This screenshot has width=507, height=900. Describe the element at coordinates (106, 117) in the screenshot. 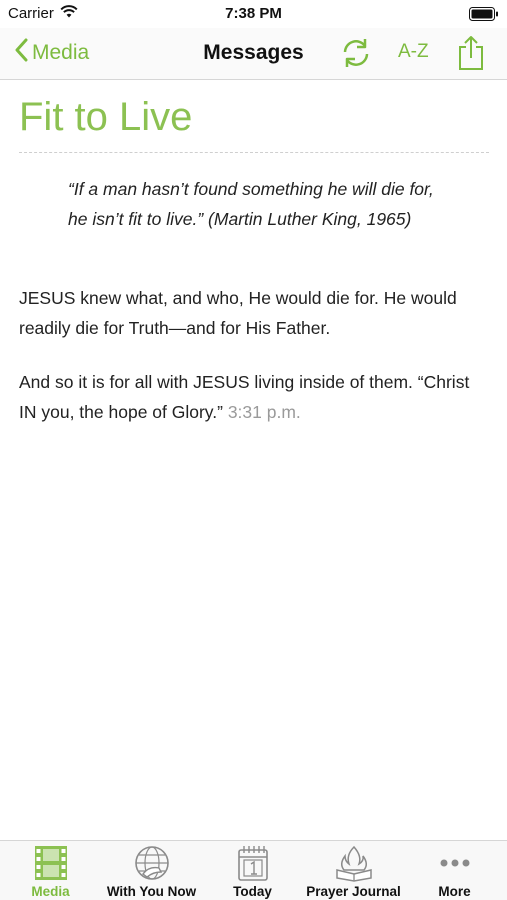

I see `message-title: Fit to Live` at that location.